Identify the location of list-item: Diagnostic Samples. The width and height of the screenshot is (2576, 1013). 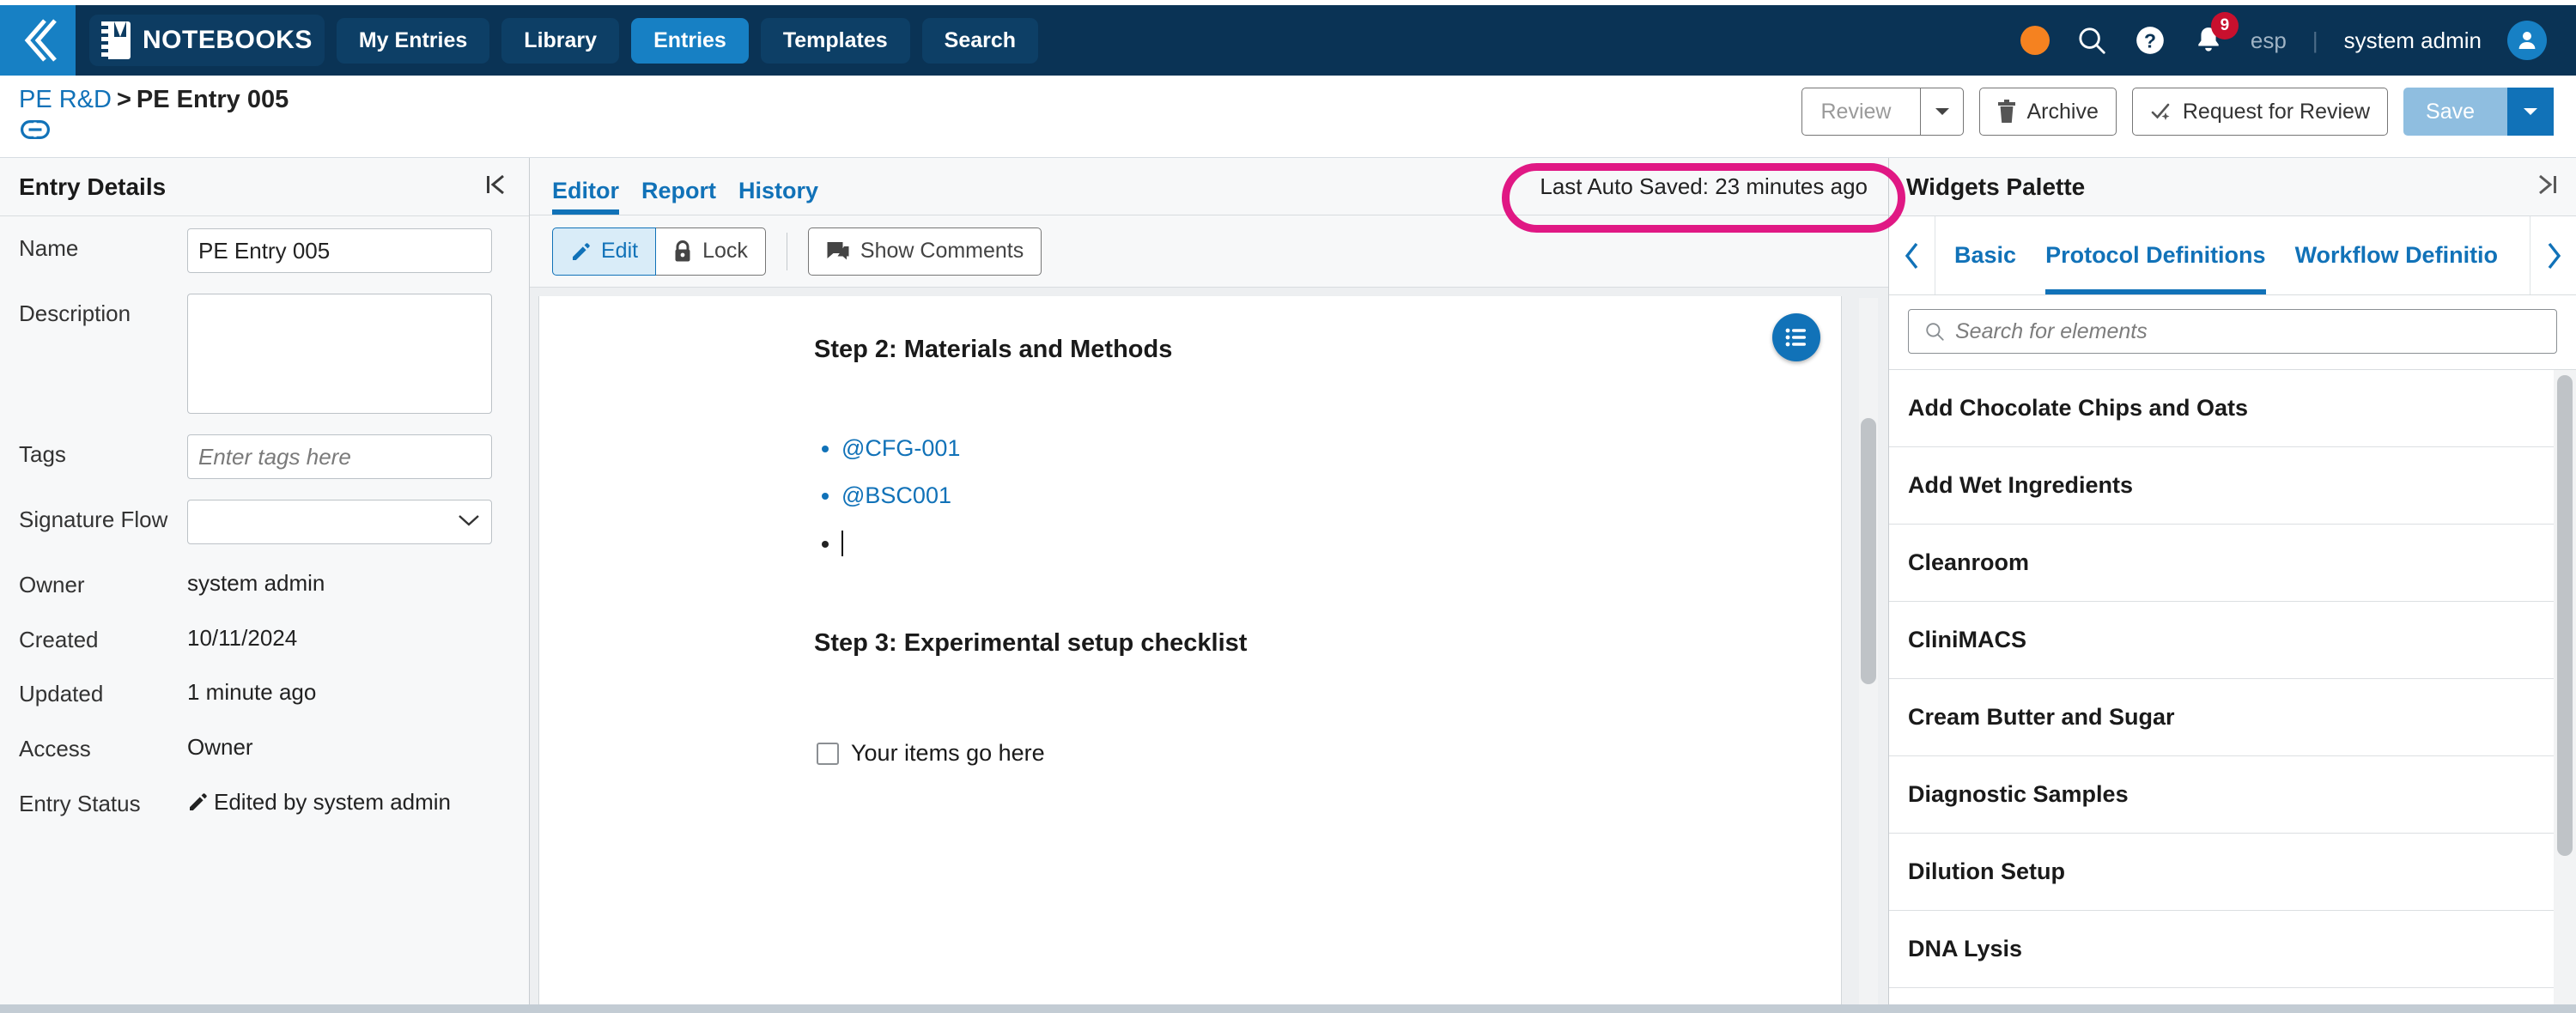
(2222, 795).